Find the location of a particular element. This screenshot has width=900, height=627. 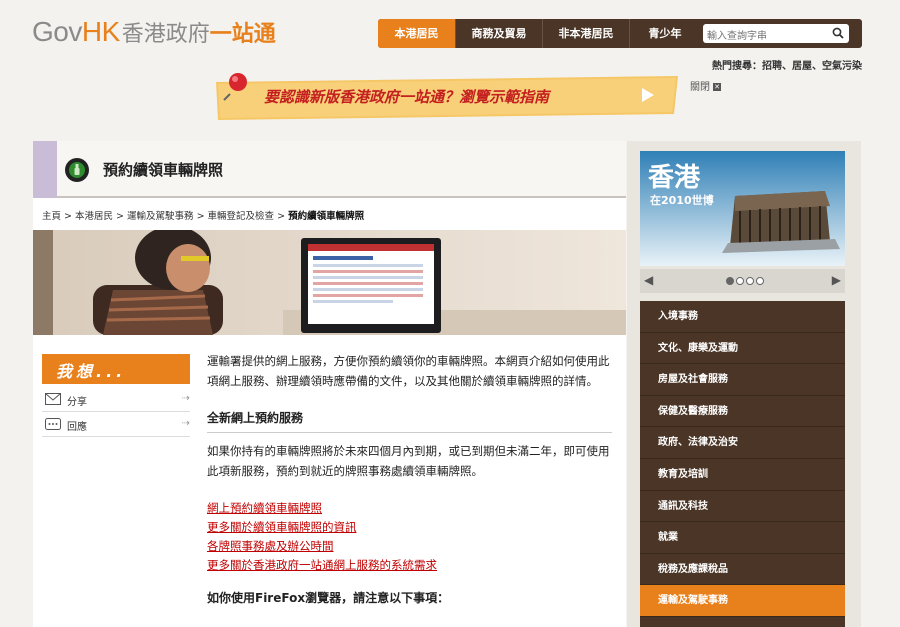

breadcrumb: 主頁 > 本港居民 > 運輸及駕駛事務 > 車輛登記及檢查 > 預約續領車輛牌照 is located at coordinates (203, 215).